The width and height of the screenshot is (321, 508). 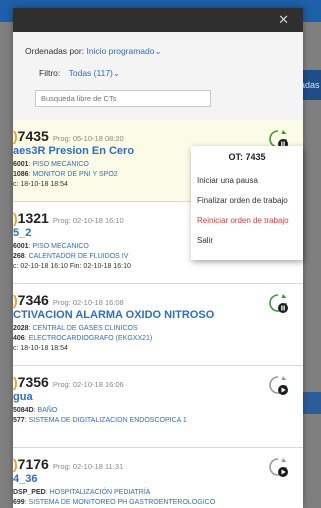 What do you see at coordinates (242, 200) in the screenshot?
I see `menu-item-finish-order: Finalizar orden de trabajo` at bounding box center [242, 200].